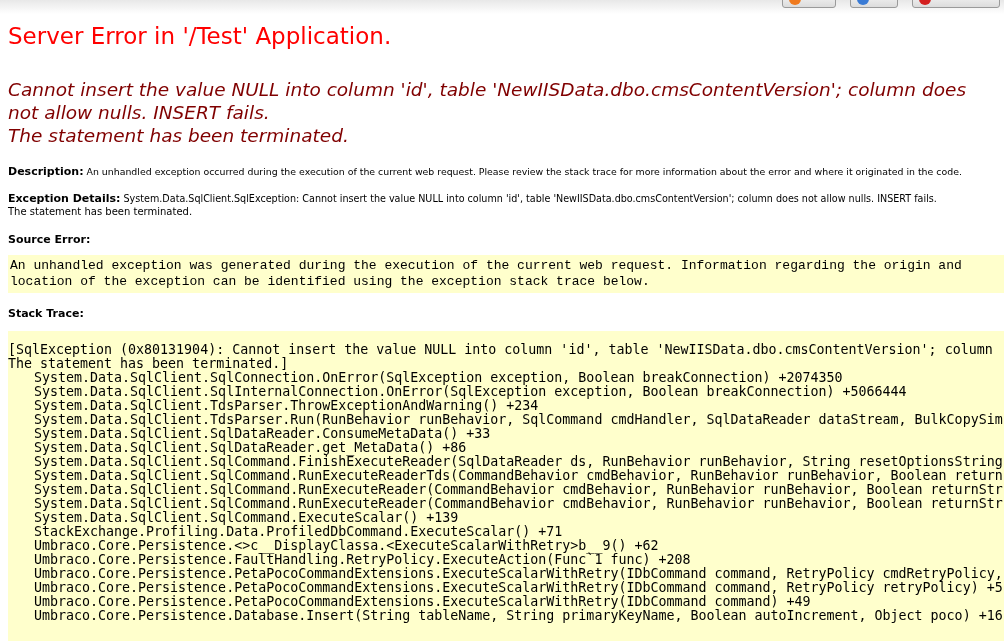  What do you see at coordinates (200, 36) in the screenshot?
I see `page-title: Server Error in '/Test' Application.` at bounding box center [200, 36].